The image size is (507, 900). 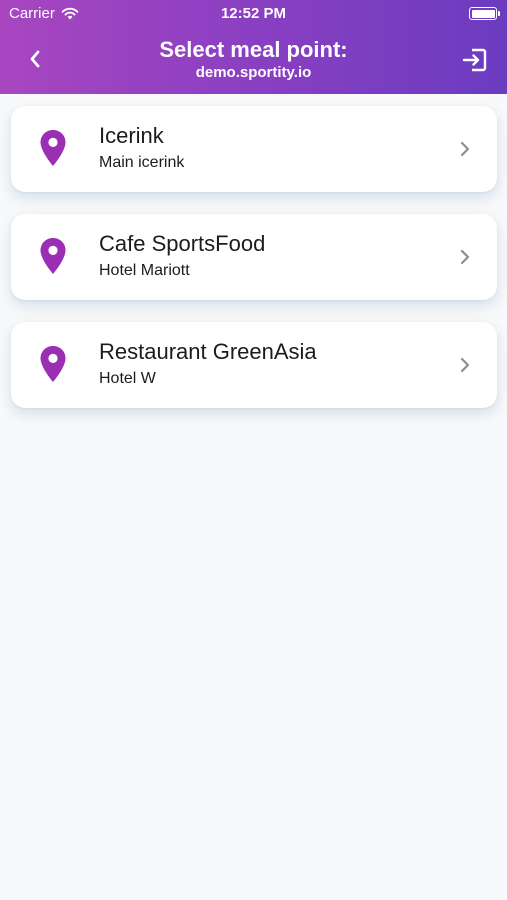 What do you see at coordinates (144, 270) in the screenshot?
I see `meal-point-location: Hotel Mariott` at bounding box center [144, 270].